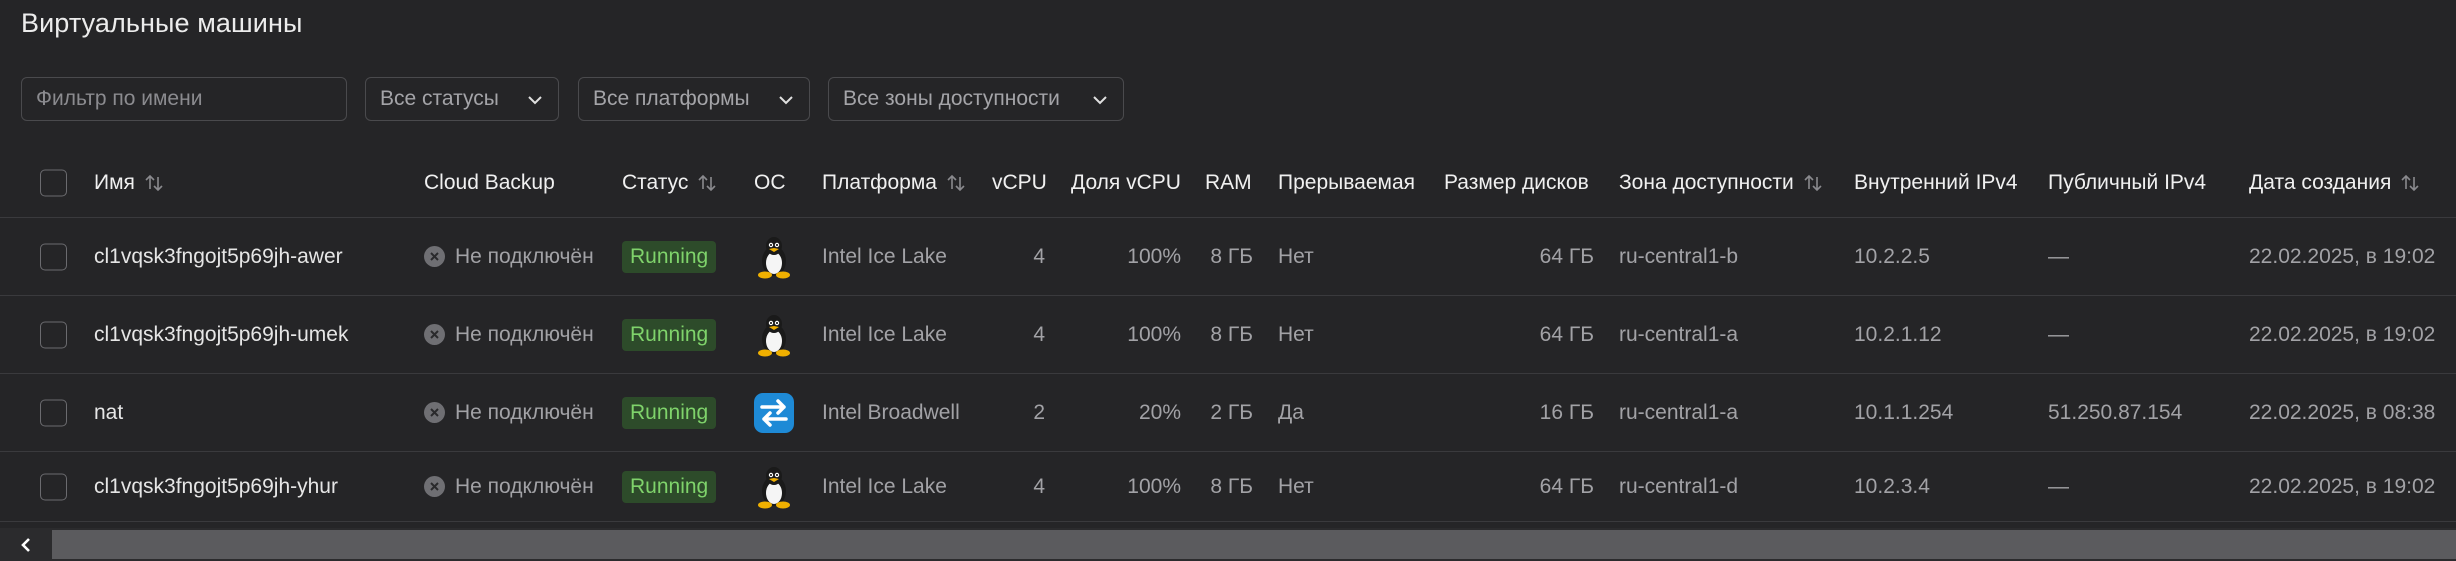 The image size is (2456, 561). I want to click on column-preemptible-label: Прерываемая, so click(1346, 182).